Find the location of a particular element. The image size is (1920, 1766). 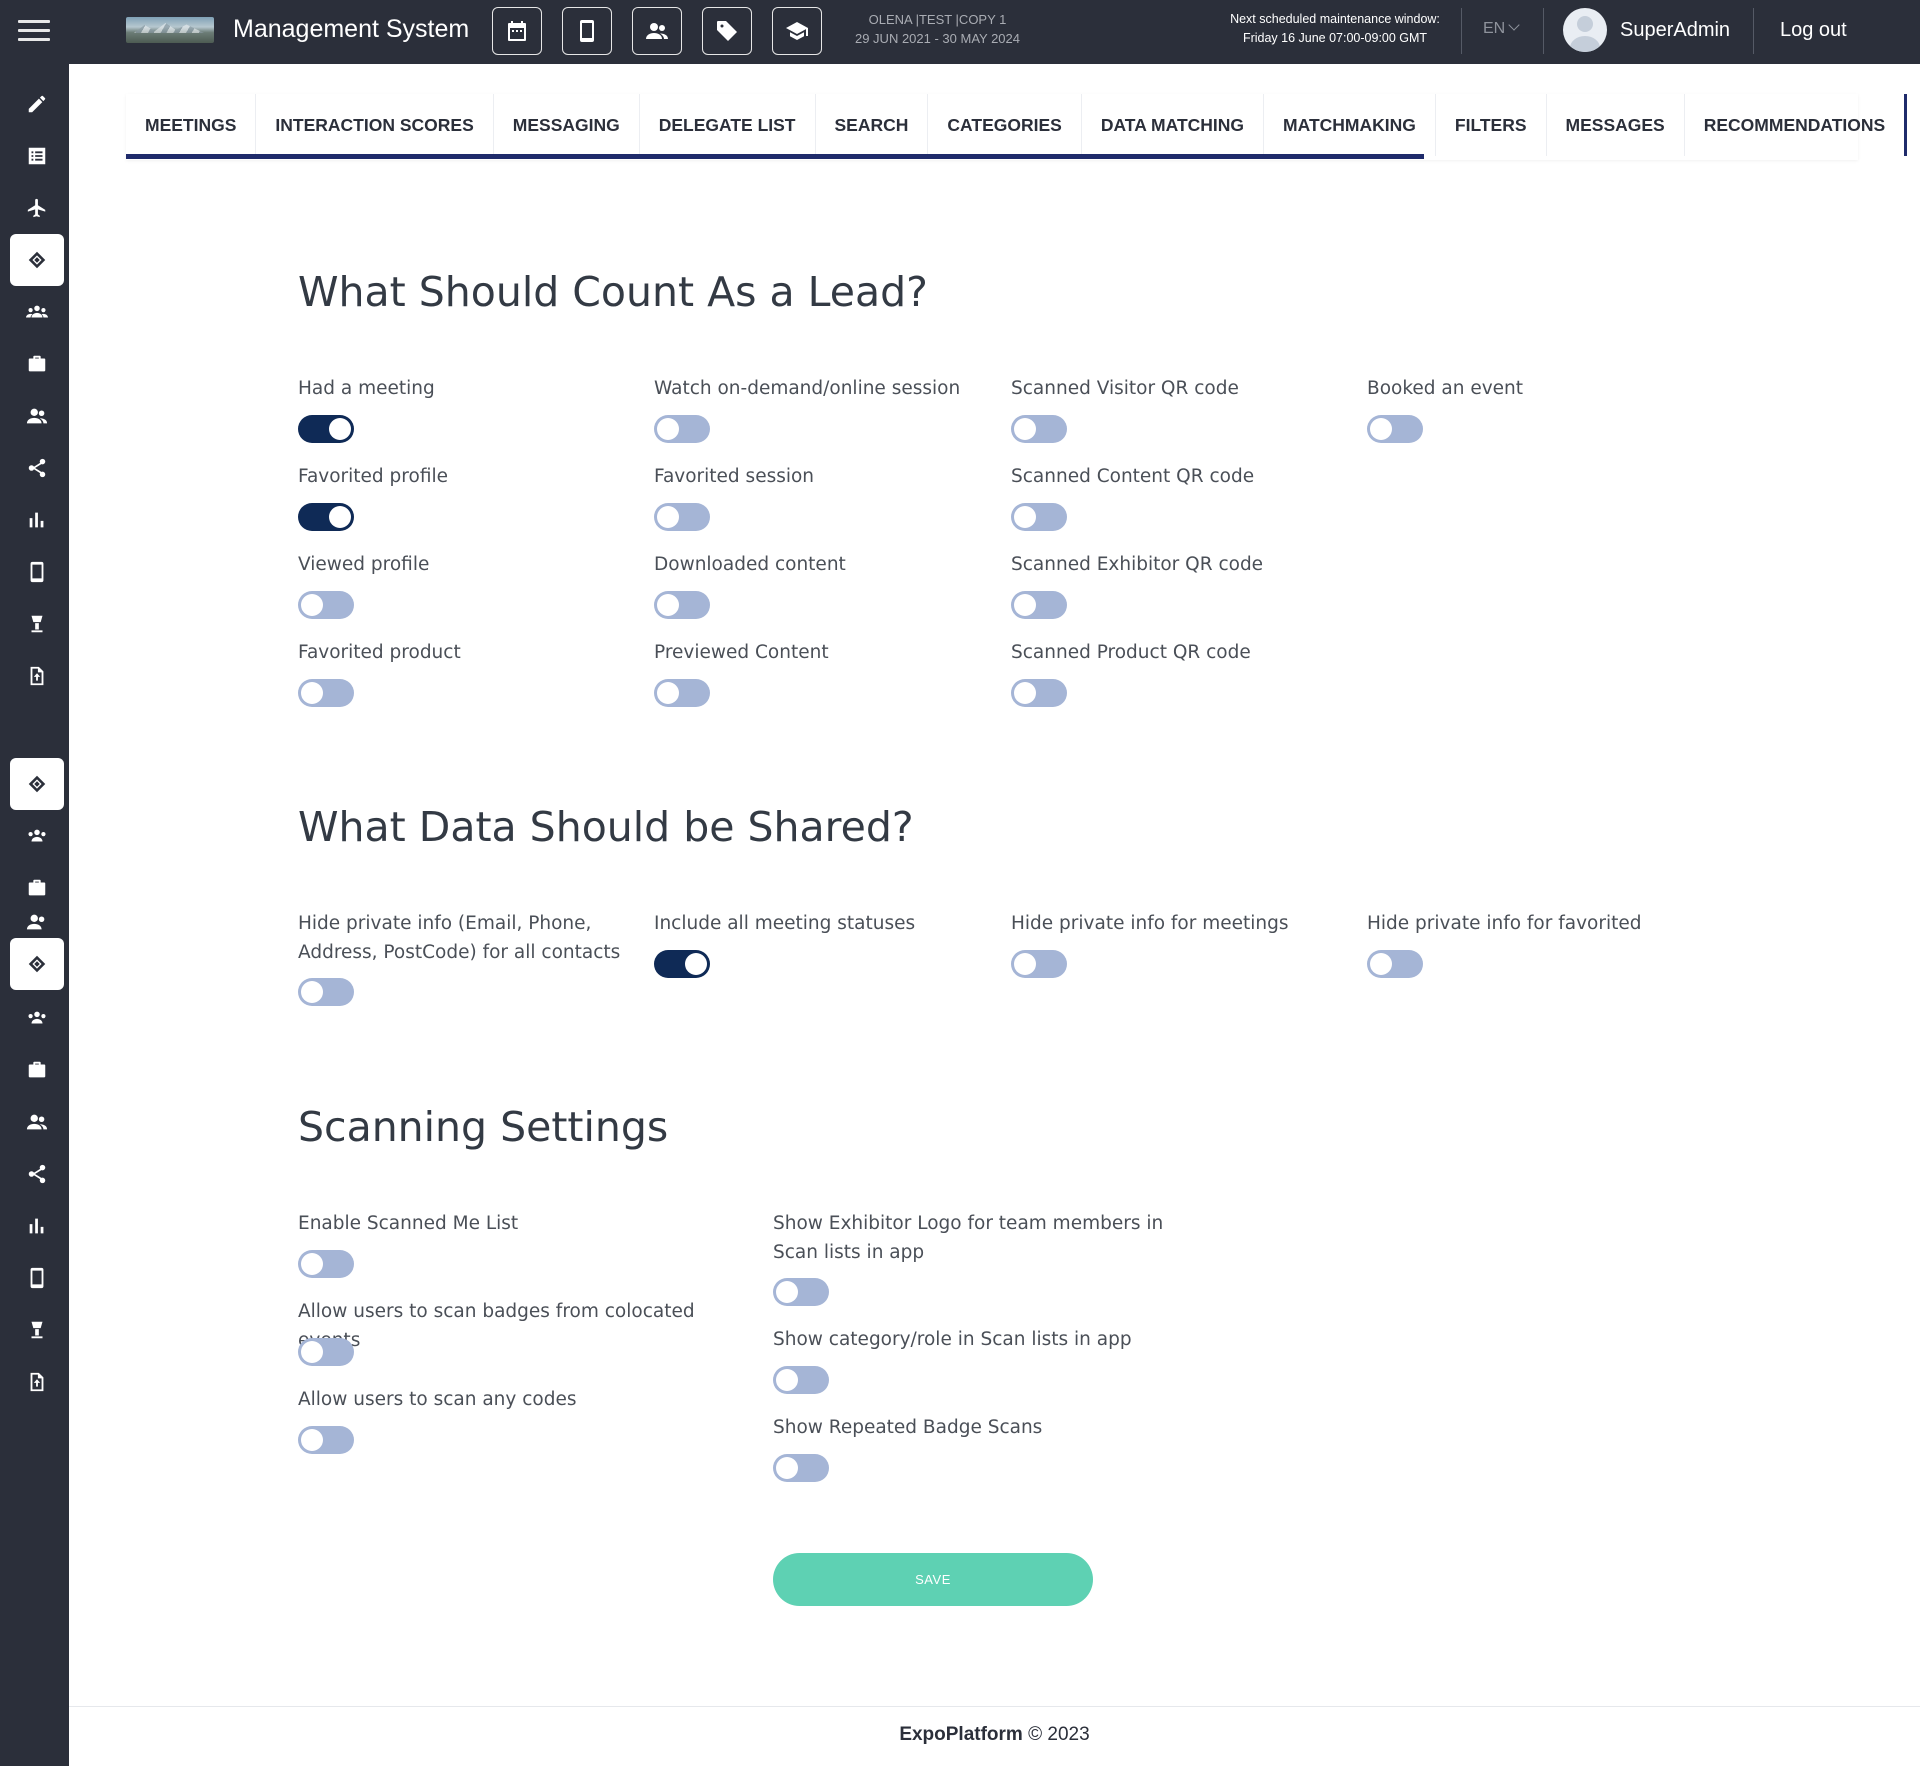

tab-delegate-list: DELEGATE LIST is located at coordinates (728, 125).